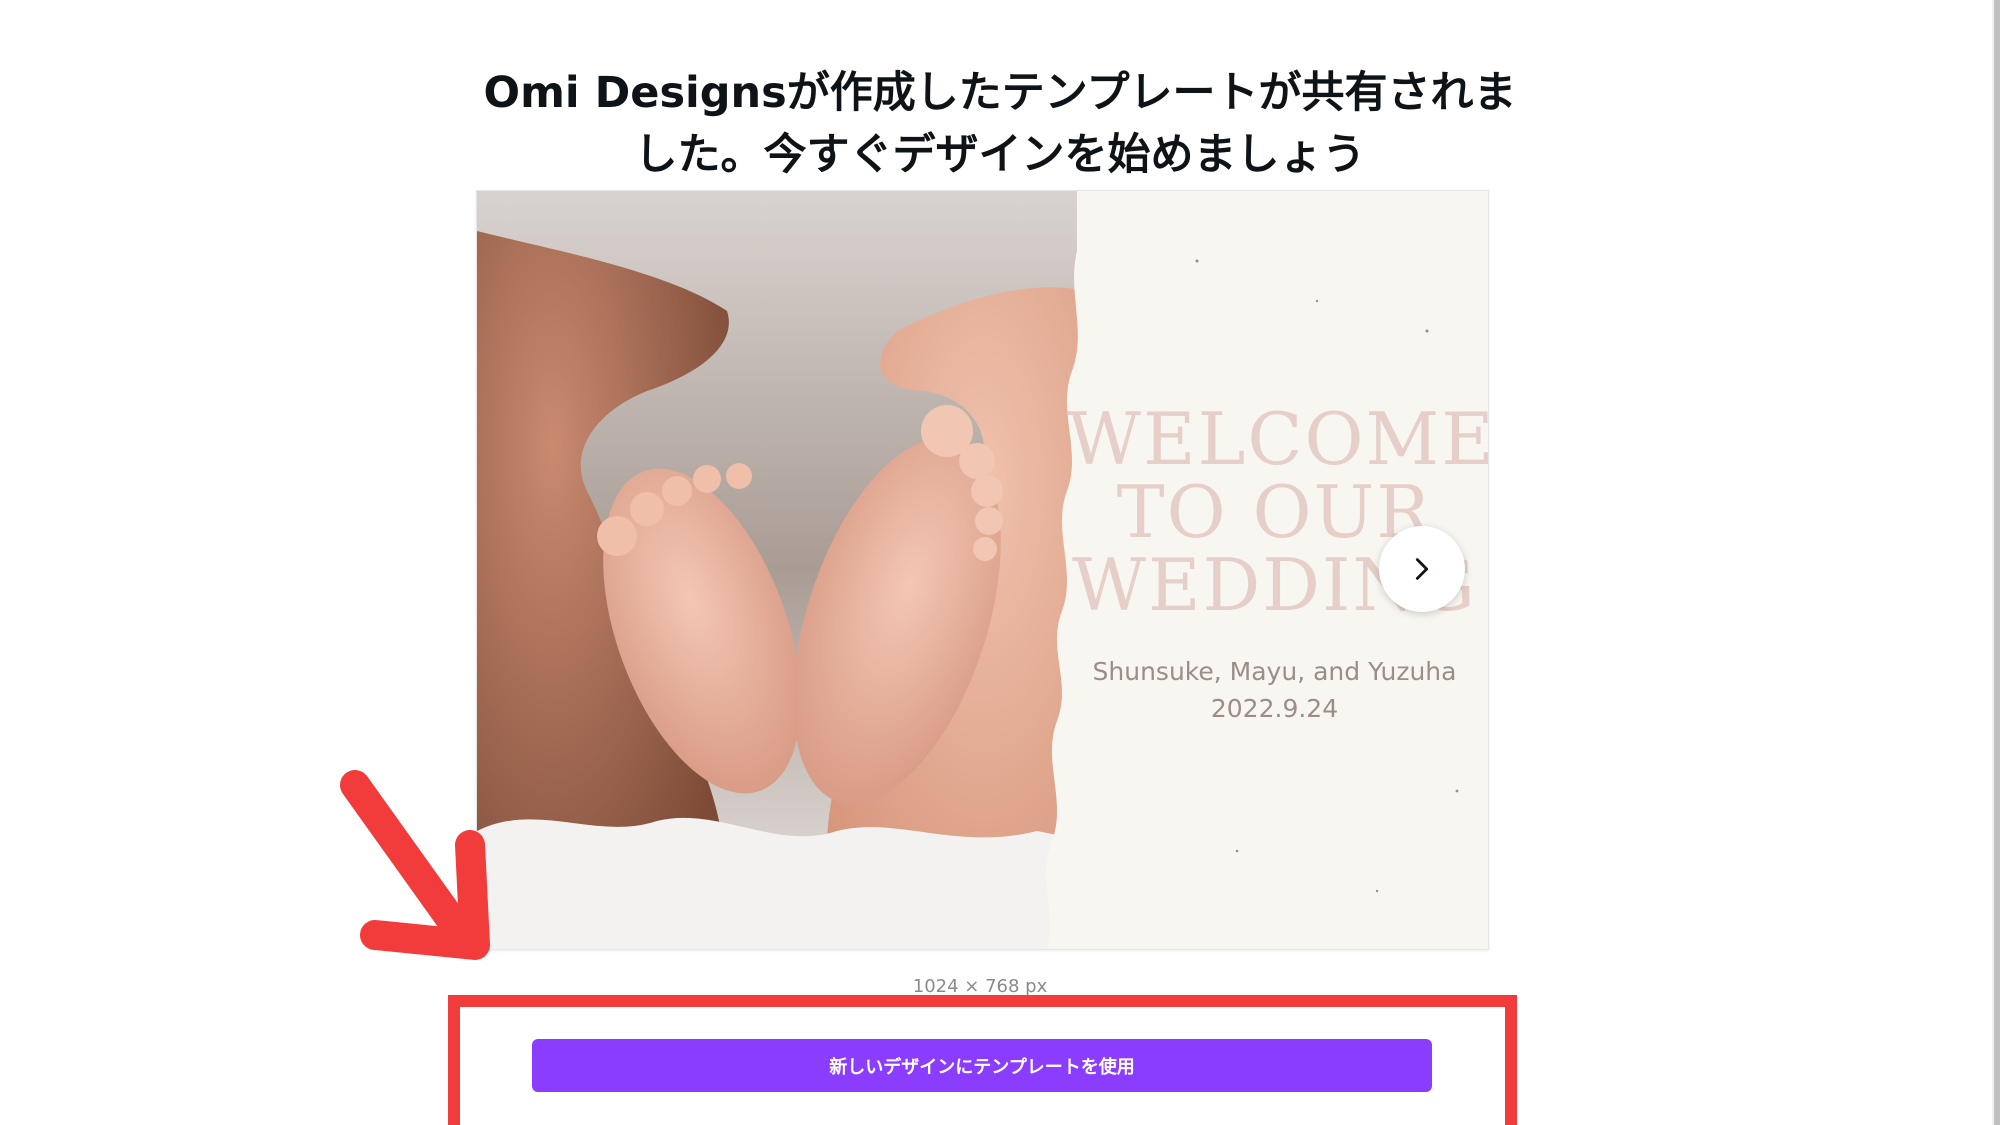 This screenshot has height=1125, width=2000. Describe the element at coordinates (1000, 93) in the screenshot. I see `page-title-line1: Omi Designsが作成したテンプレートが共有されま` at that location.